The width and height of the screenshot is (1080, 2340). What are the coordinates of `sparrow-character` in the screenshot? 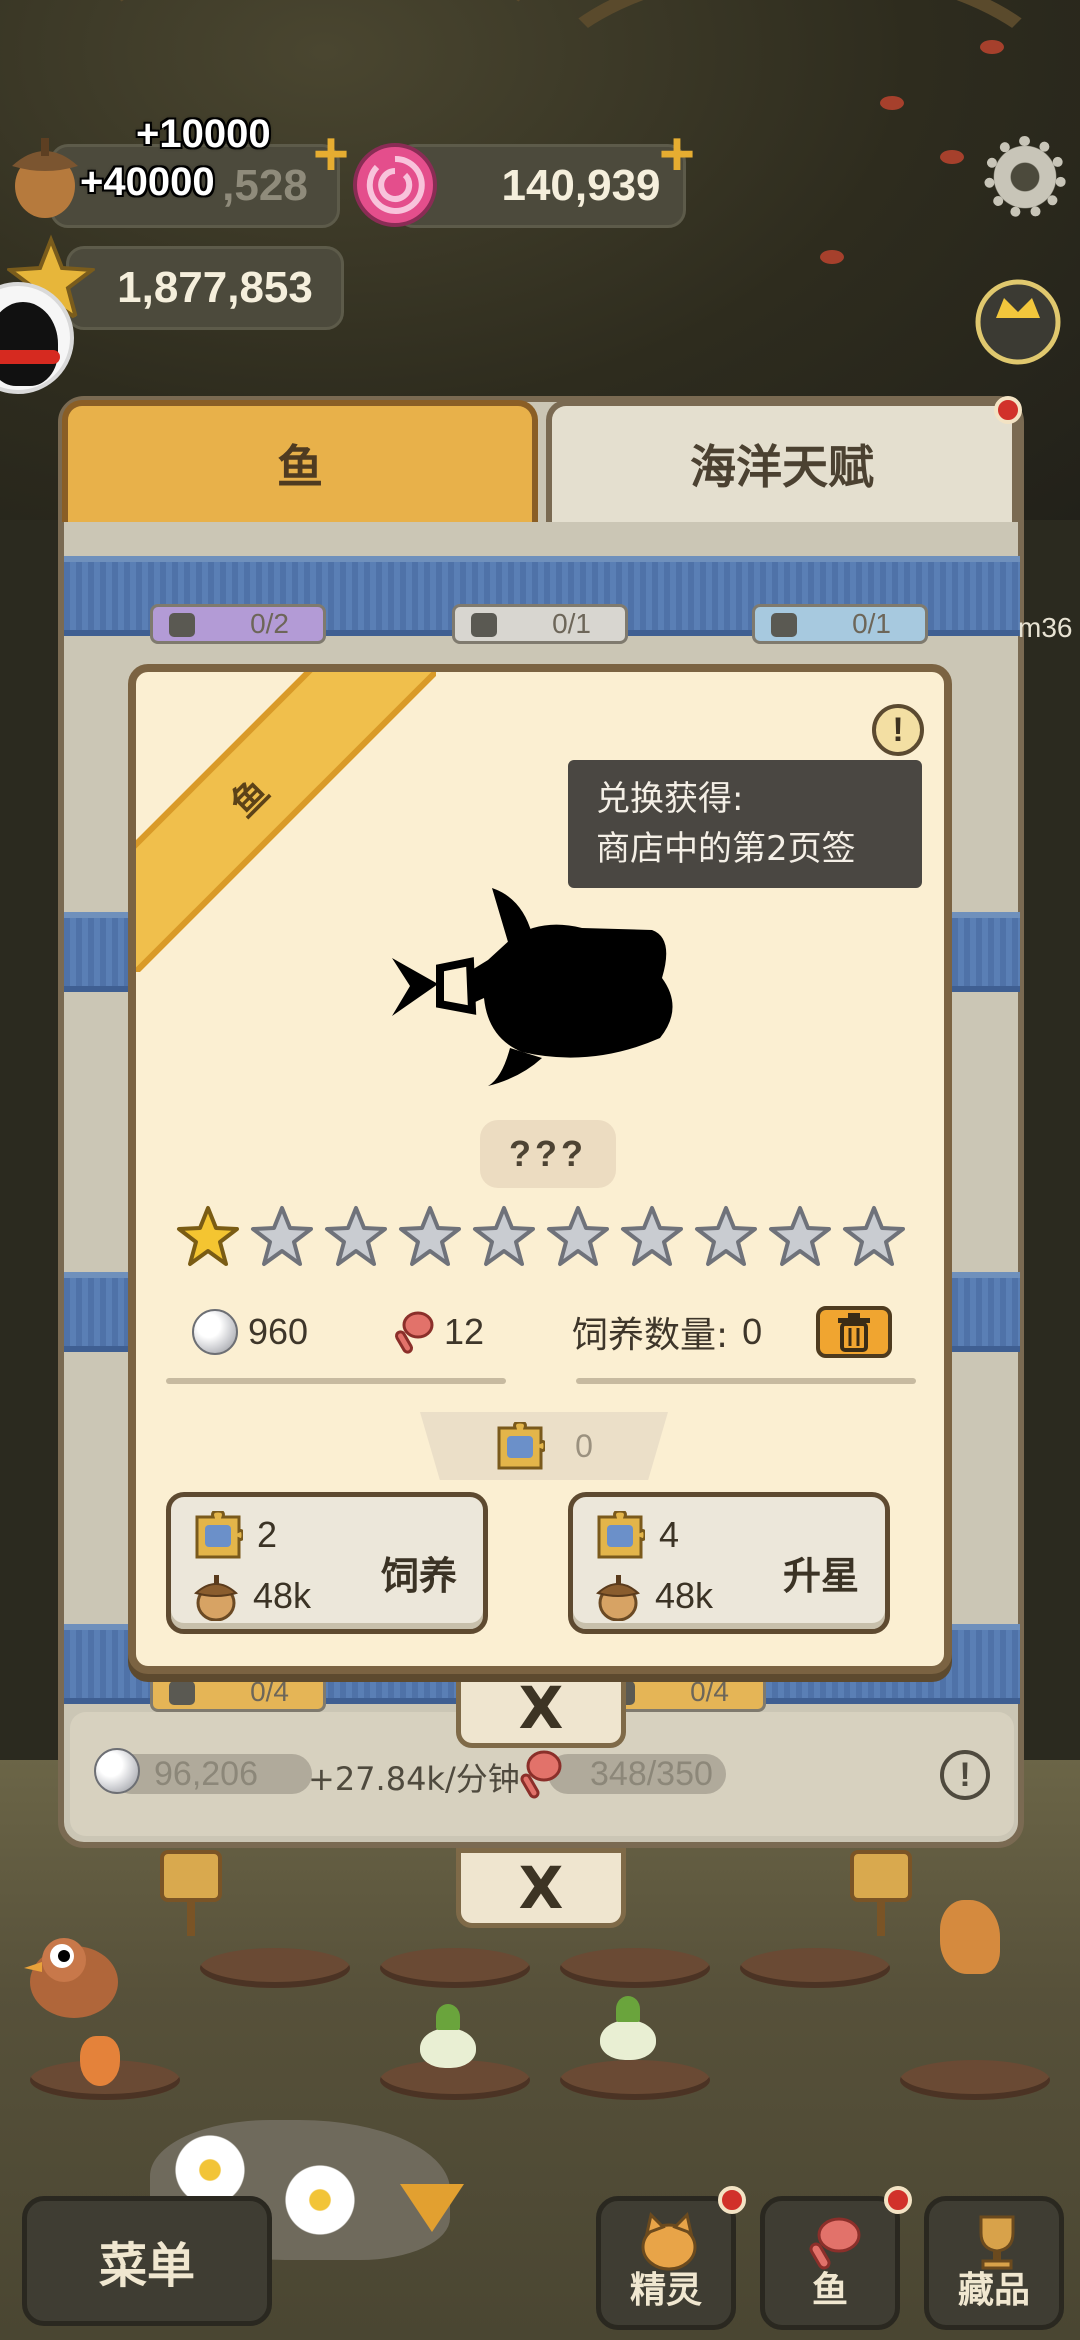 It's located at (74, 1975).